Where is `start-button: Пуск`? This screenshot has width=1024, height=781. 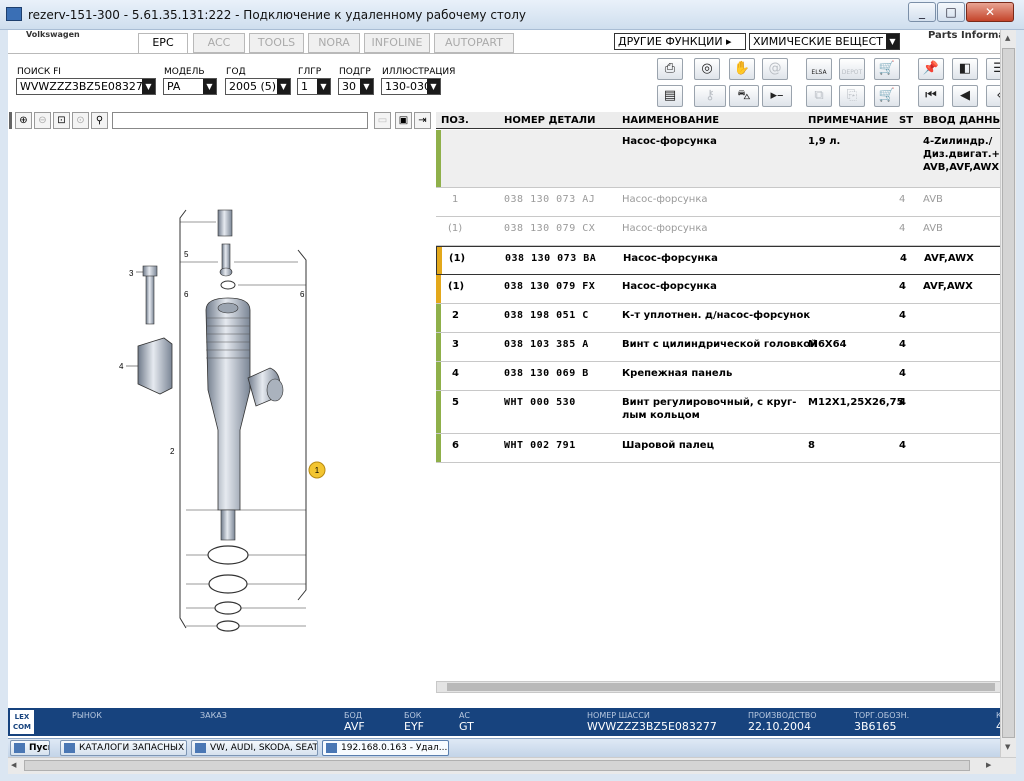 start-button: Пуск is located at coordinates (30, 748).